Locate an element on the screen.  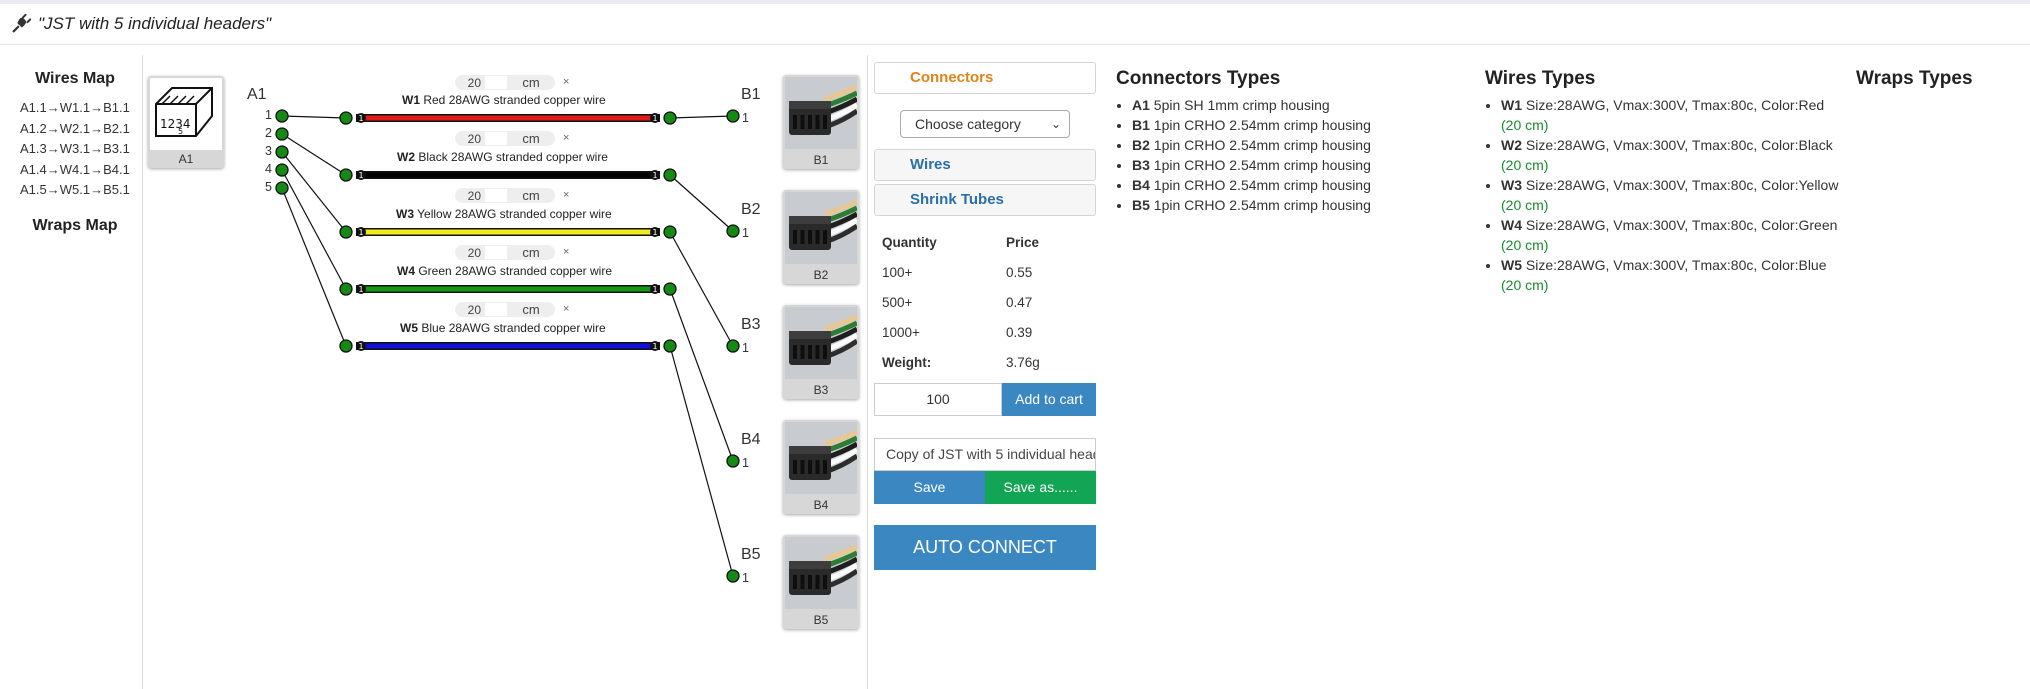
connector-a1: 1234 5 A1 is located at coordinates (186, 122).